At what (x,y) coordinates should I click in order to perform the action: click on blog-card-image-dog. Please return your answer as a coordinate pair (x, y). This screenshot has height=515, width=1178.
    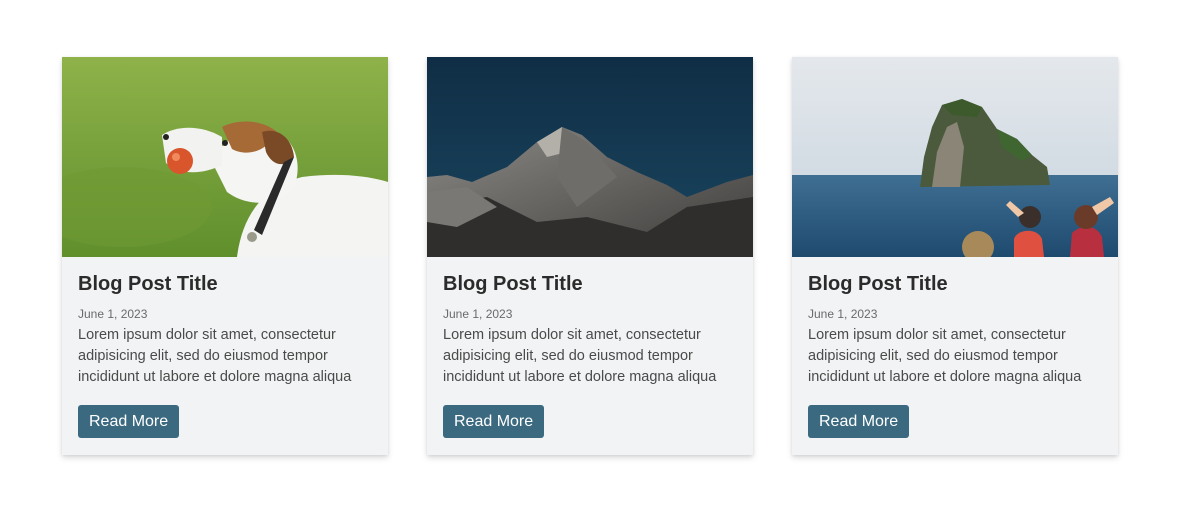
    Looking at the image, I should click on (225, 157).